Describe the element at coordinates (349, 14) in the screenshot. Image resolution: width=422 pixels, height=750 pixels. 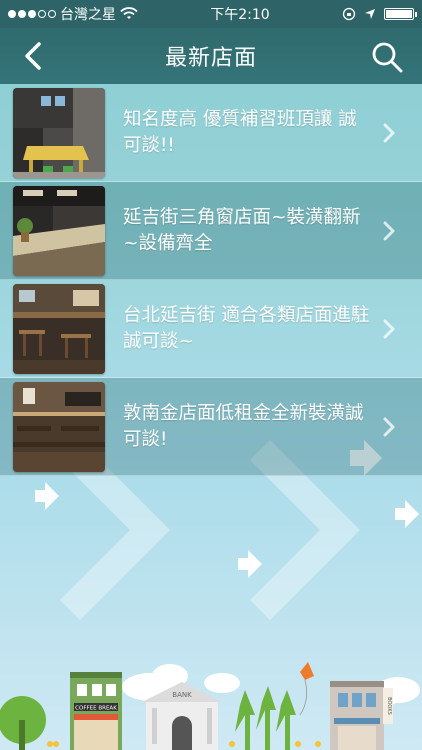
I see `orientation-lock-icon` at that location.